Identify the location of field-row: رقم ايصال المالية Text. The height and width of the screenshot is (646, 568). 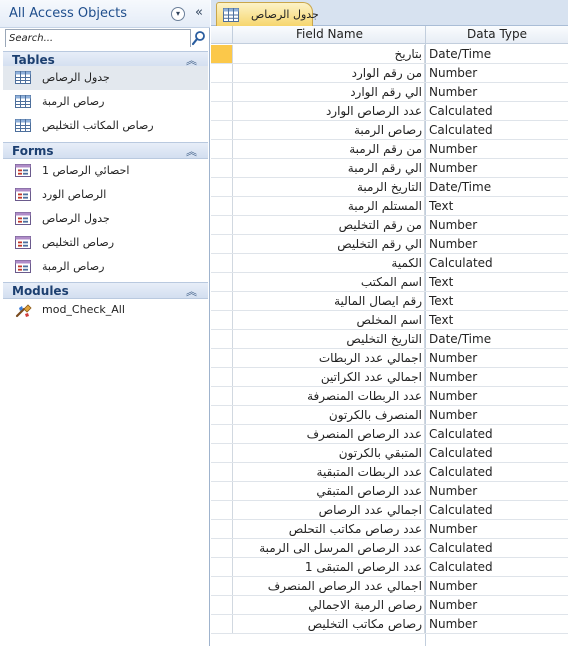
(389, 301).